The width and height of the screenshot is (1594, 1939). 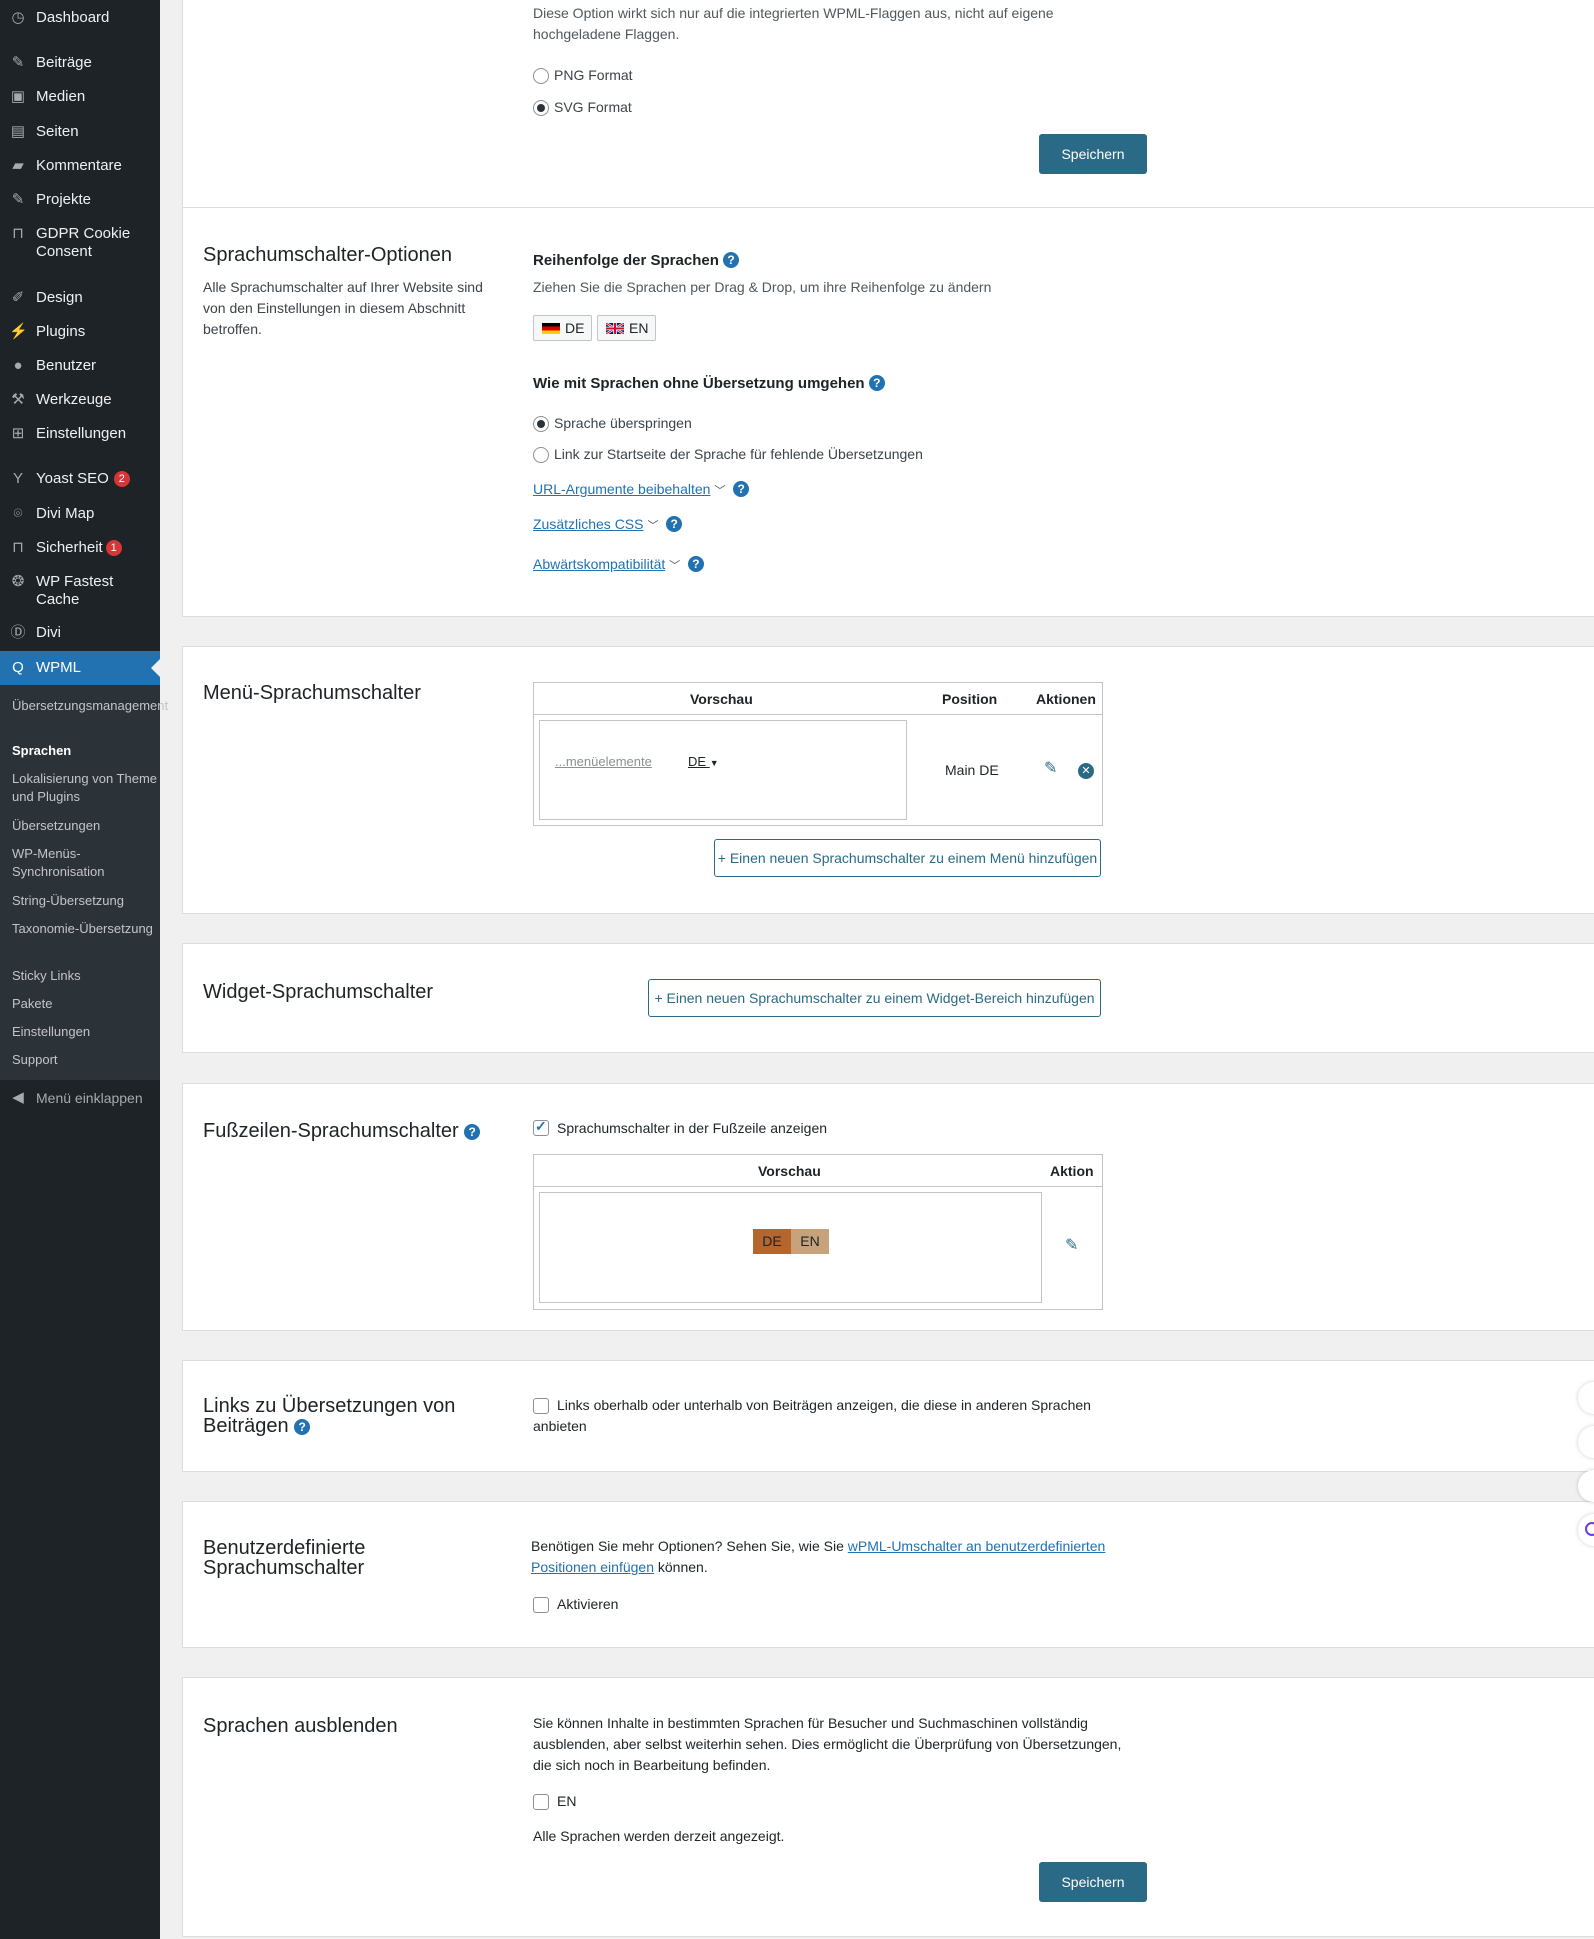 What do you see at coordinates (972, 770) in the screenshot?
I see `menu-position: Main DE` at bounding box center [972, 770].